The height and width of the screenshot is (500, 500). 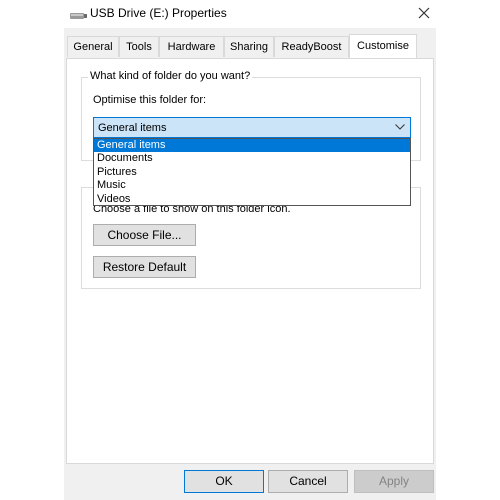 I want to click on ok-button: OK, so click(x=224, y=481).